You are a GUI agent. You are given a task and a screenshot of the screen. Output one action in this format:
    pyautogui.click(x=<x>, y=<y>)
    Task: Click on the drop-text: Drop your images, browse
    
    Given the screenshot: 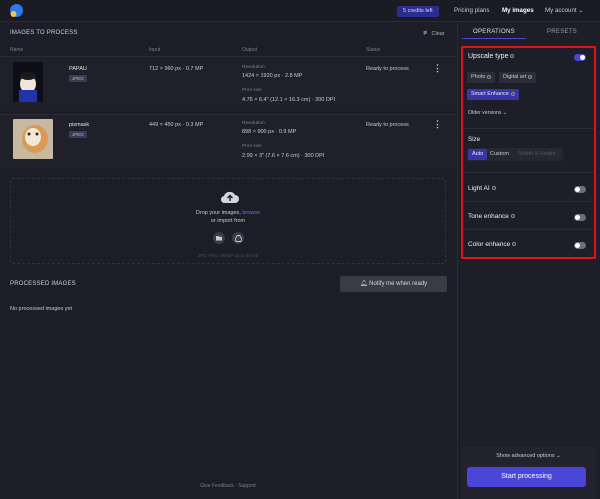 What is the action you would take?
    pyautogui.click(x=228, y=213)
    